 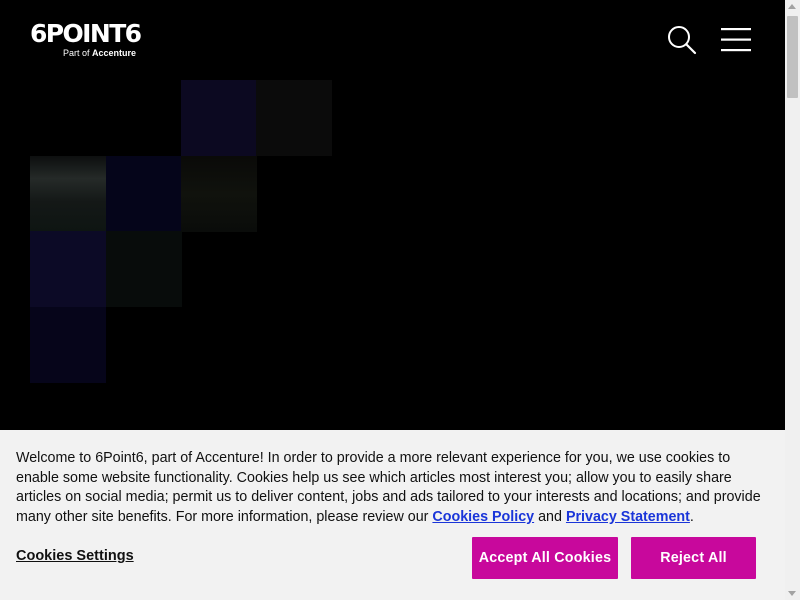 I want to click on search-icon, so click(x=682, y=40).